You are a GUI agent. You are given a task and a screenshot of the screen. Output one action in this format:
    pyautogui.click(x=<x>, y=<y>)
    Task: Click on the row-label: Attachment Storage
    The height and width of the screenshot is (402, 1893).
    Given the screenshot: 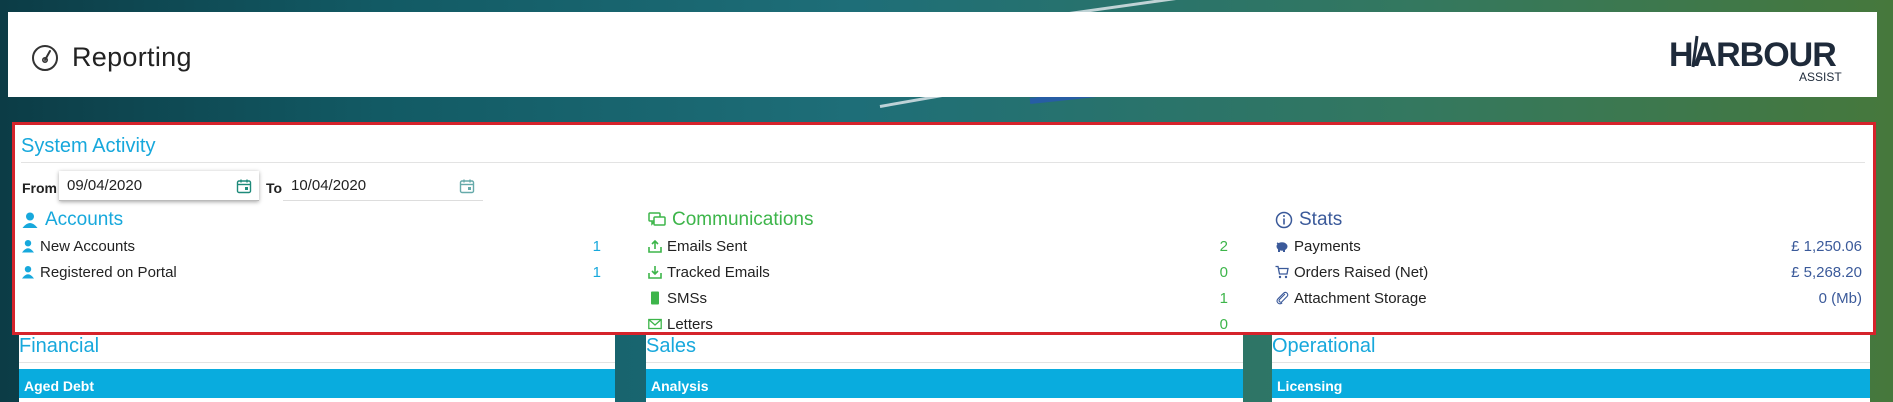 What is the action you would take?
    pyautogui.click(x=1360, y=298)
    